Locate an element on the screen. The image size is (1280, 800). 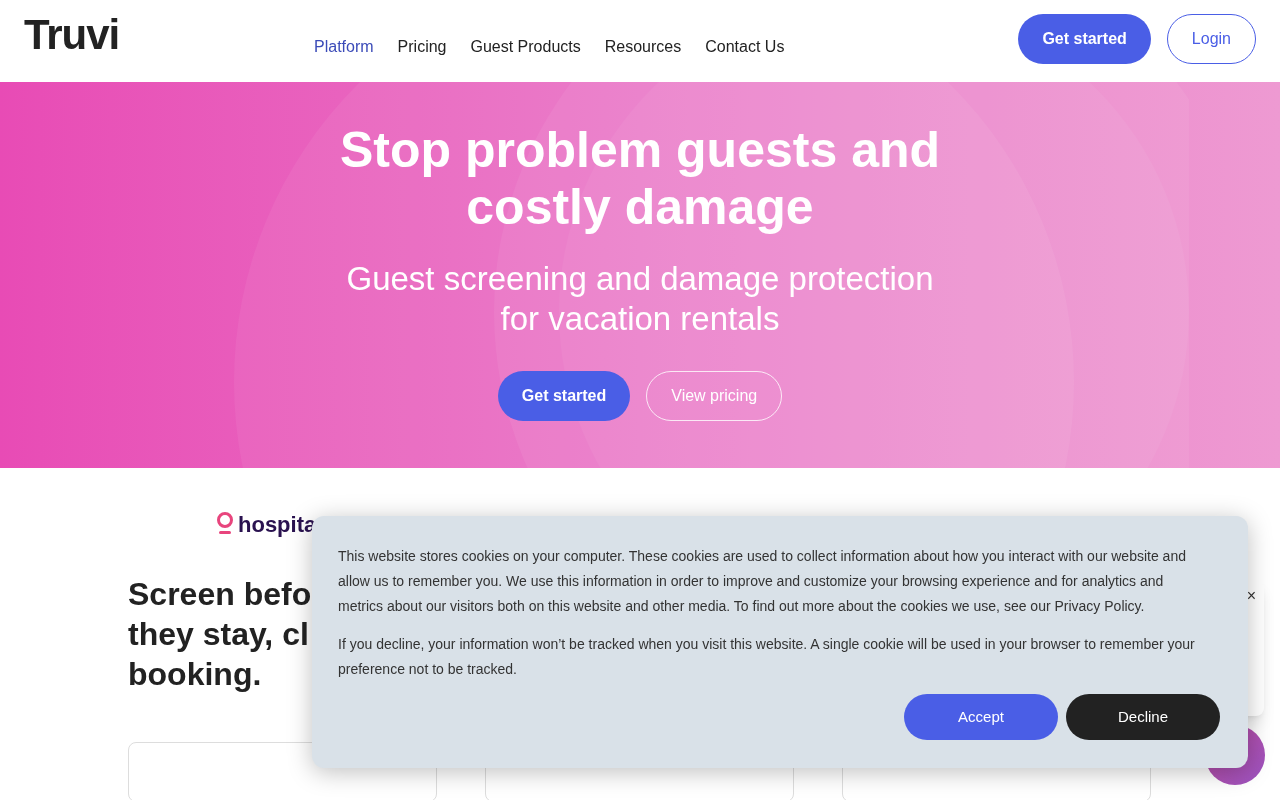
pin-icon is located at coordinates (225, 524).